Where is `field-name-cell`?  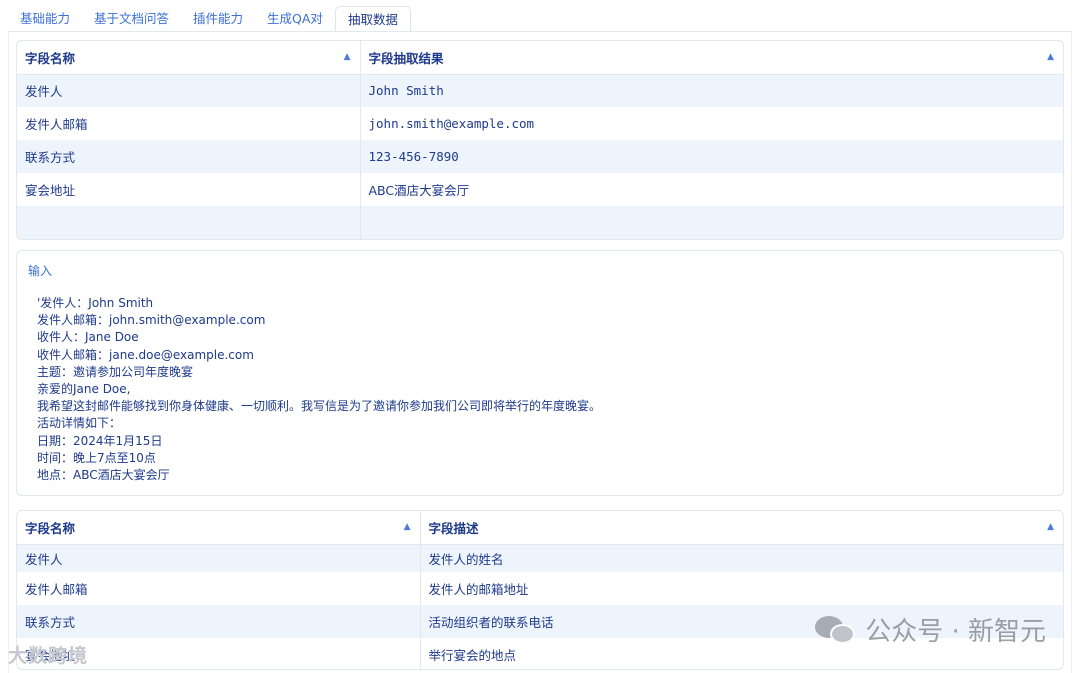
field-name-cell is located at coordinates (189, 222).